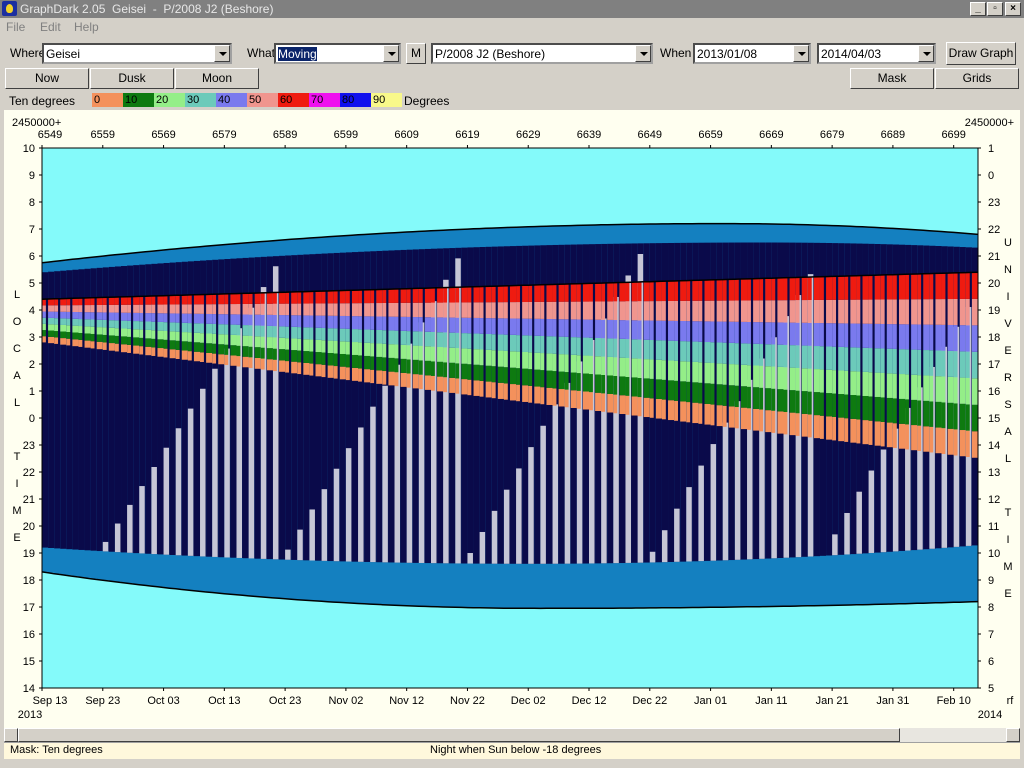 The height and width of the screenshot is (768, 1024). I want to click on end-date-combo: 2014/04/03, so click(876, 53).